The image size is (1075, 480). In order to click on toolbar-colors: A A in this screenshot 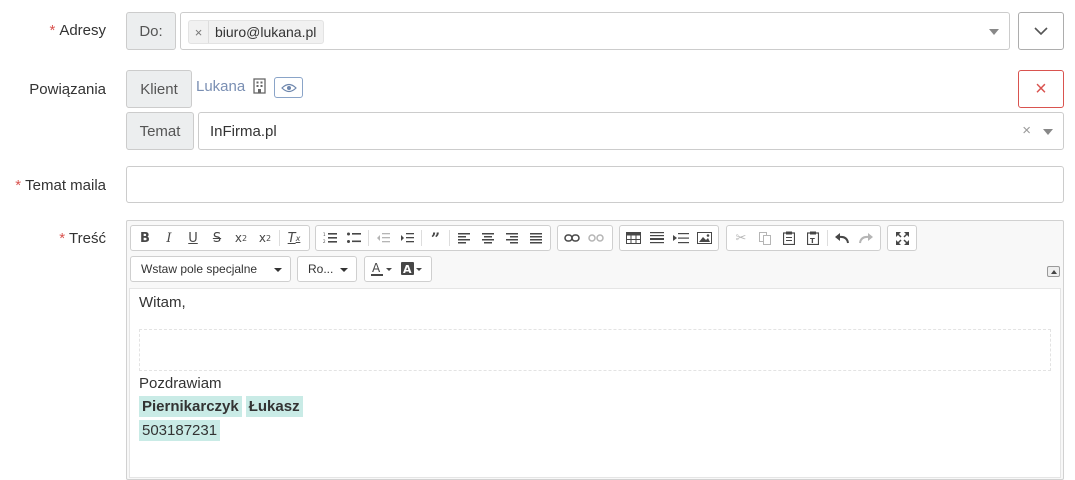, I will do `click(398, 269)`.